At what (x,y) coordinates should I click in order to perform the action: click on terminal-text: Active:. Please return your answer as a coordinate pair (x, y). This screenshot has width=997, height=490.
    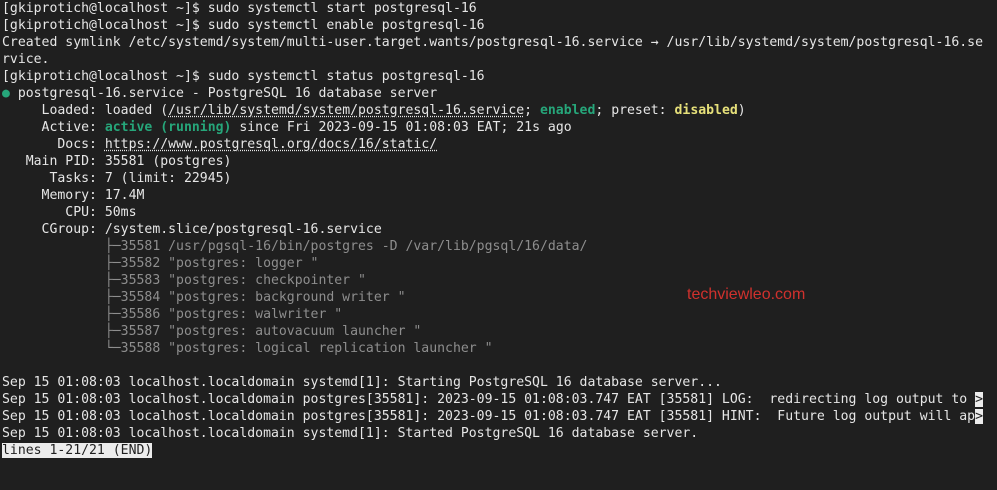
    Looking at the image, I should click on (53, 127).